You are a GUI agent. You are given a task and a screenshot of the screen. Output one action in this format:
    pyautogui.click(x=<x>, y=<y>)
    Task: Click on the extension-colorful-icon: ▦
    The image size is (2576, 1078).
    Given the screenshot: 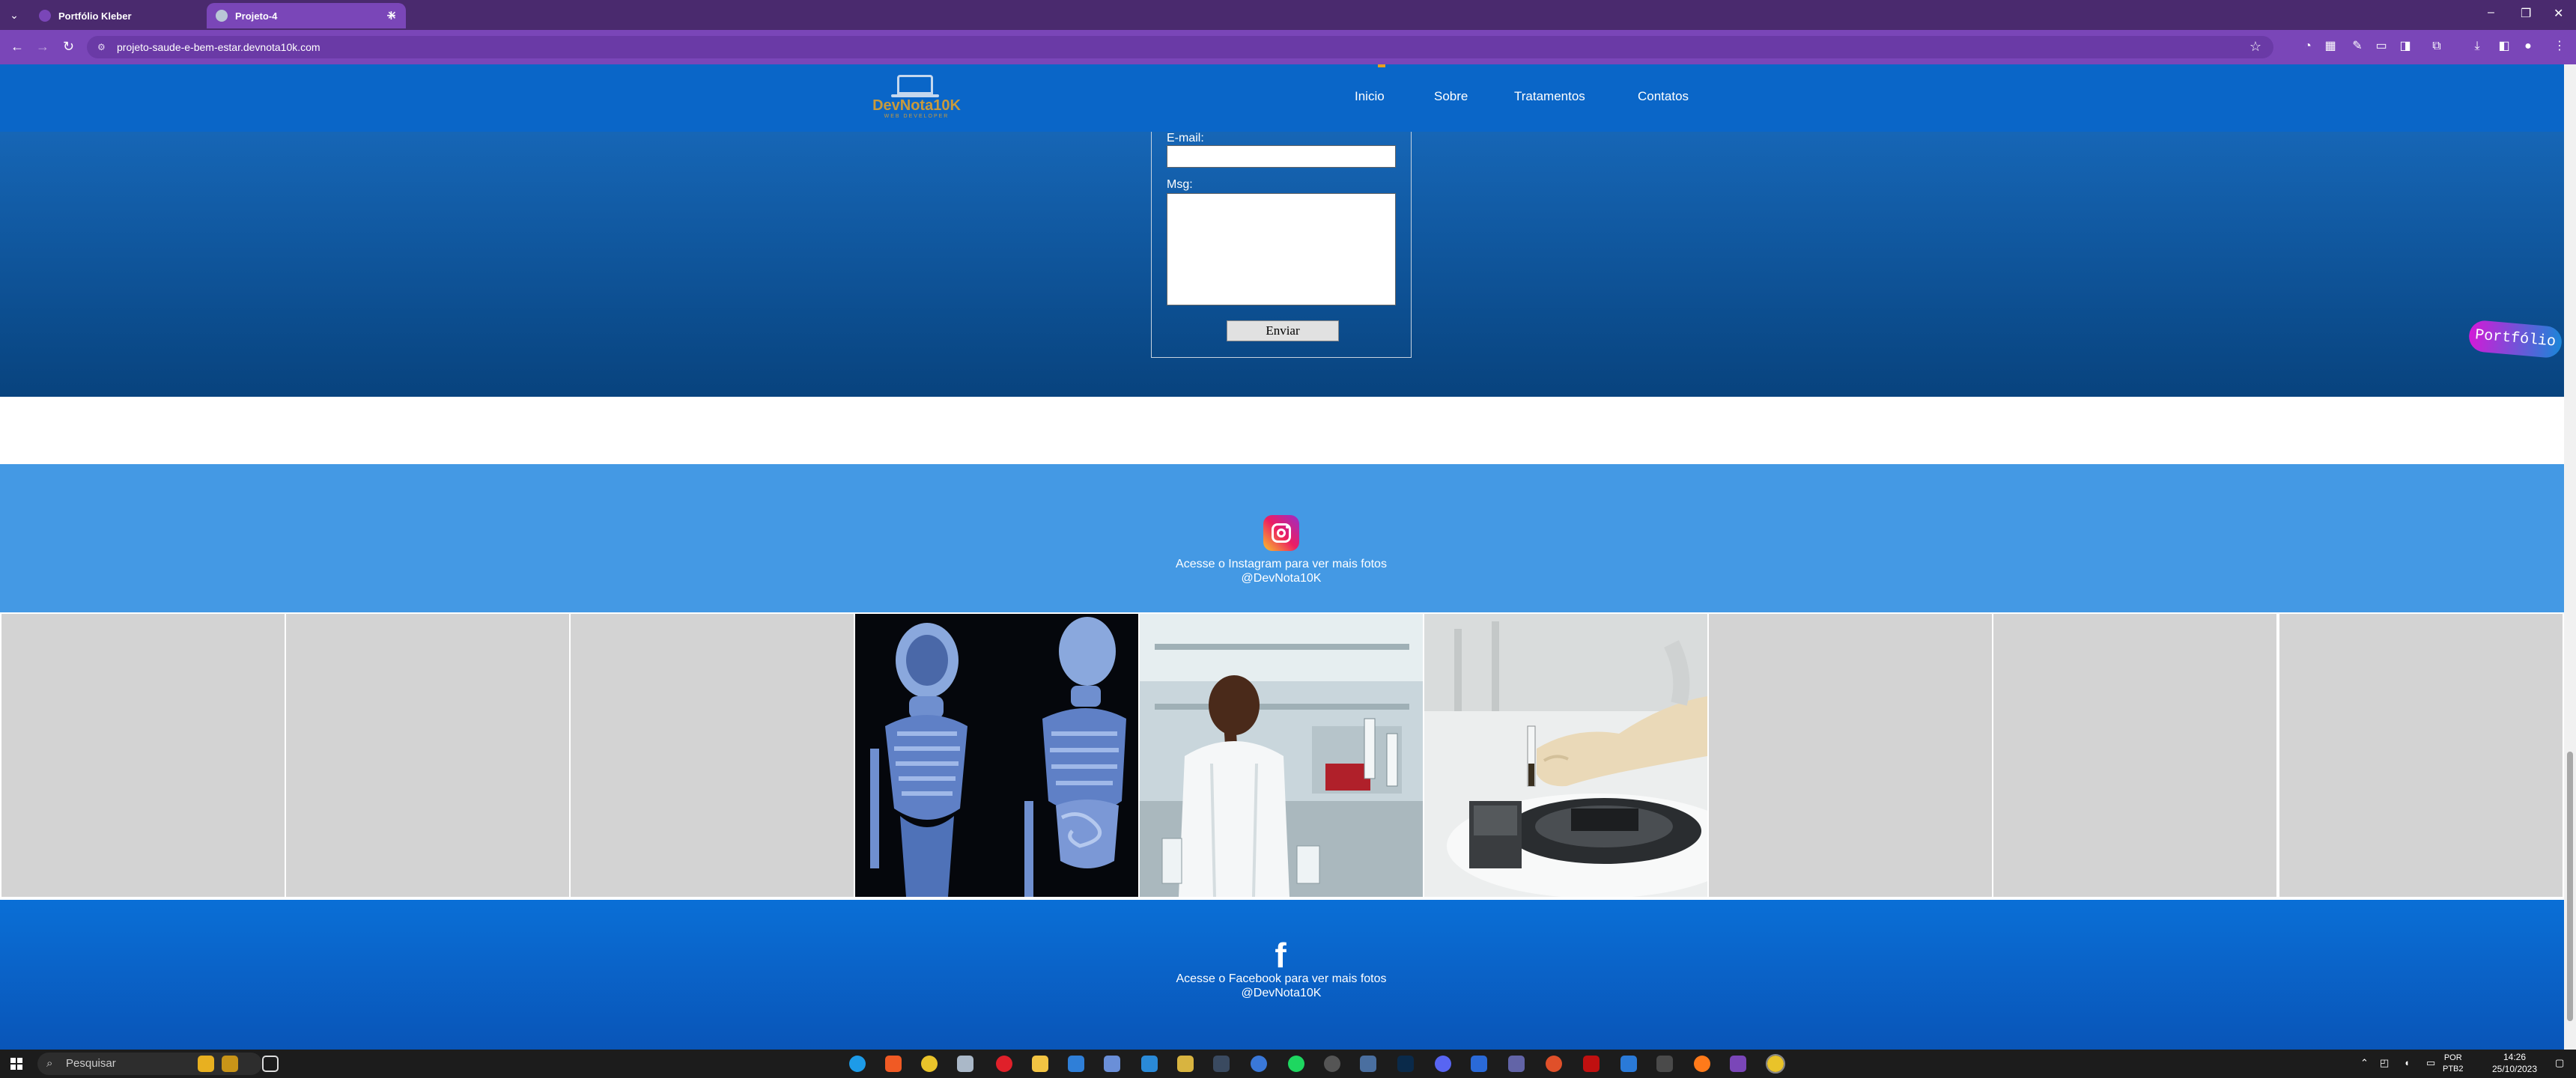 What is the action you would take?
    pyautogui.click(x=2330, y=46)
    